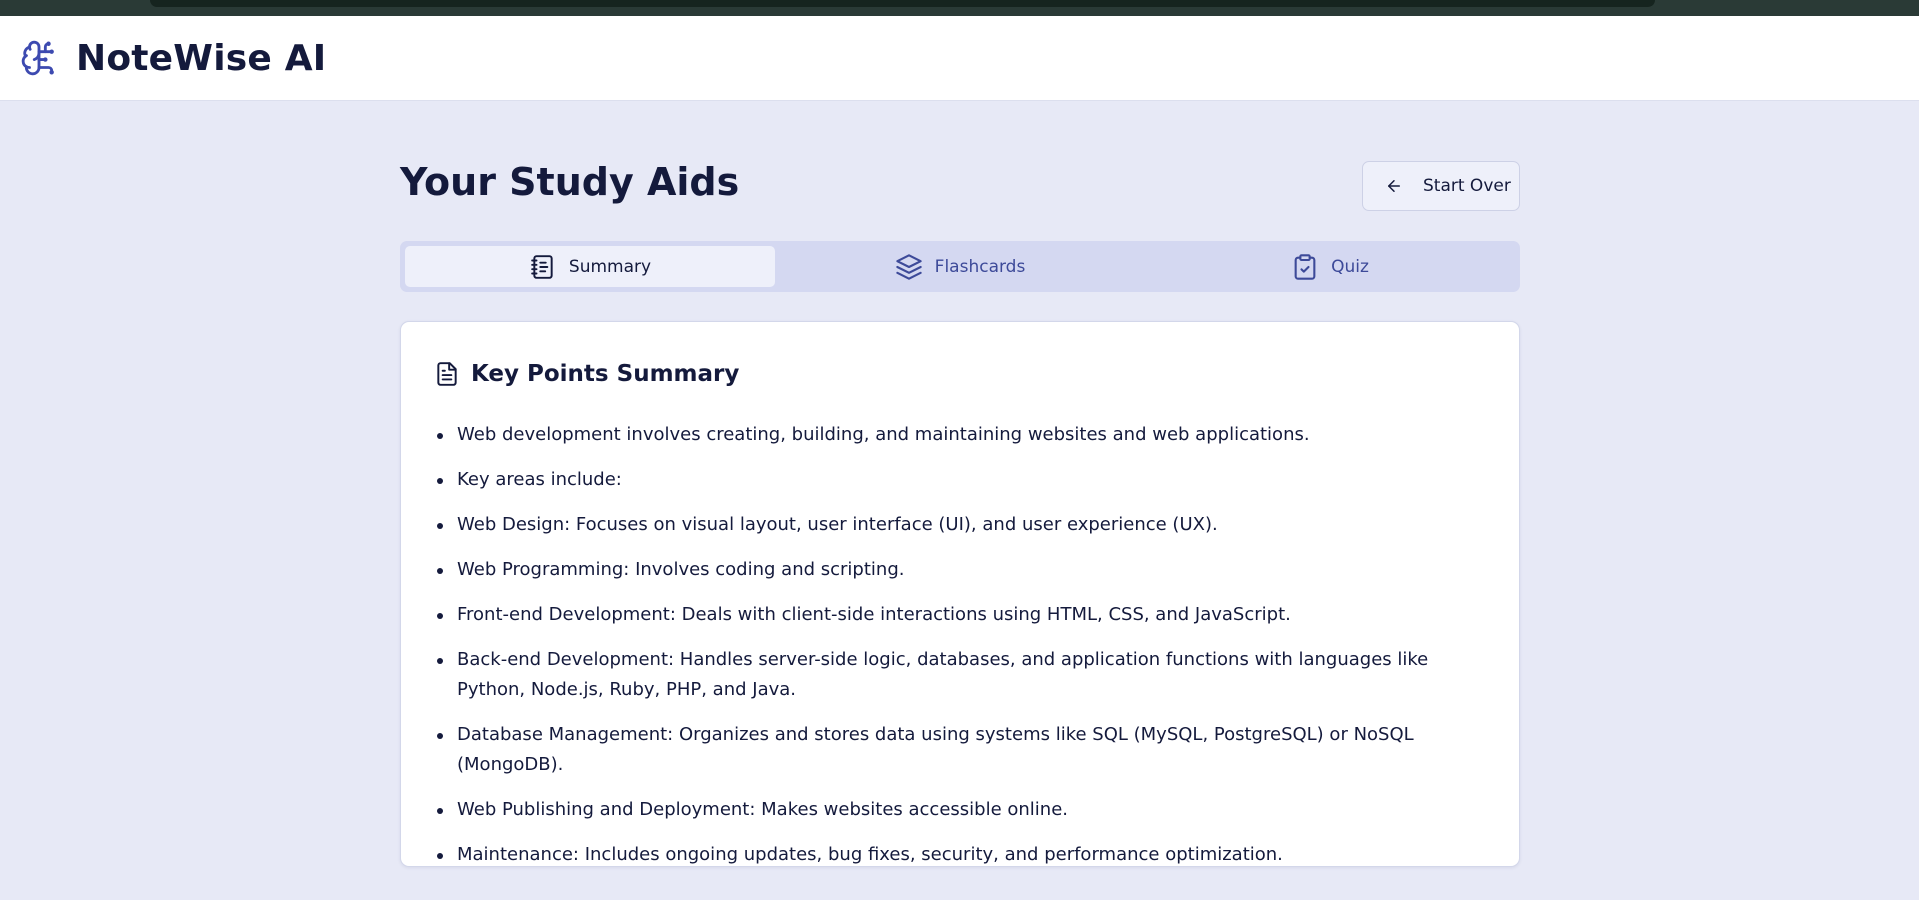  What do you see at coordinates (1394, 186) in the screenshot?
I see `arrow-left-icon` at bounding box center [1394, 186].